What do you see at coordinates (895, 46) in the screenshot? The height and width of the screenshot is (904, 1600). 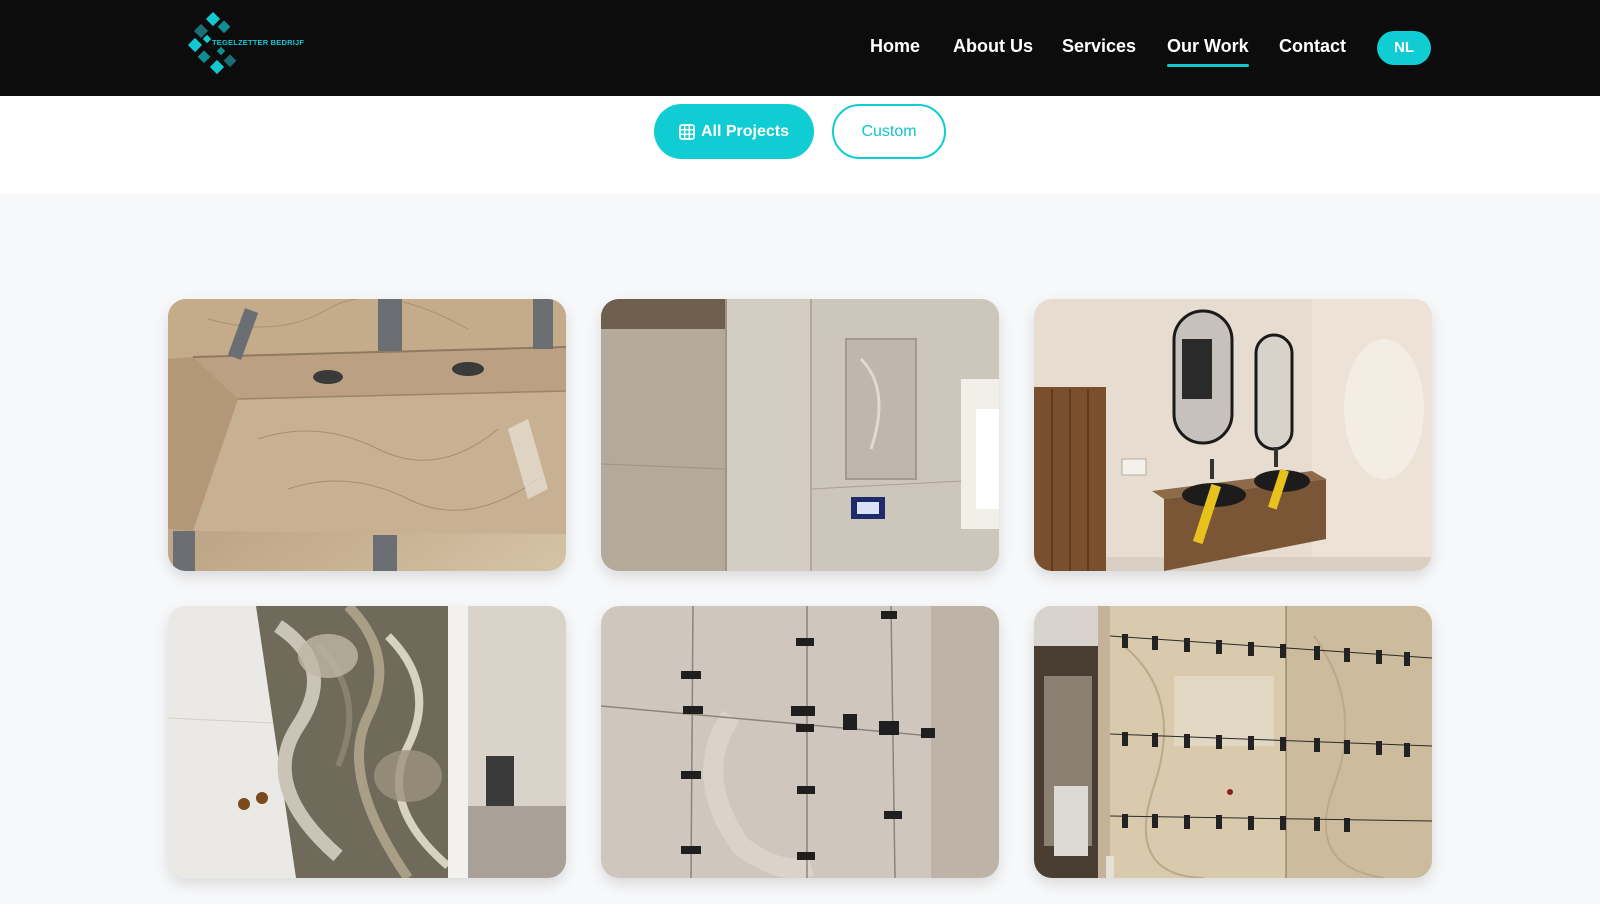 I see `nav-home: Home` at bounding box center [895, 46].